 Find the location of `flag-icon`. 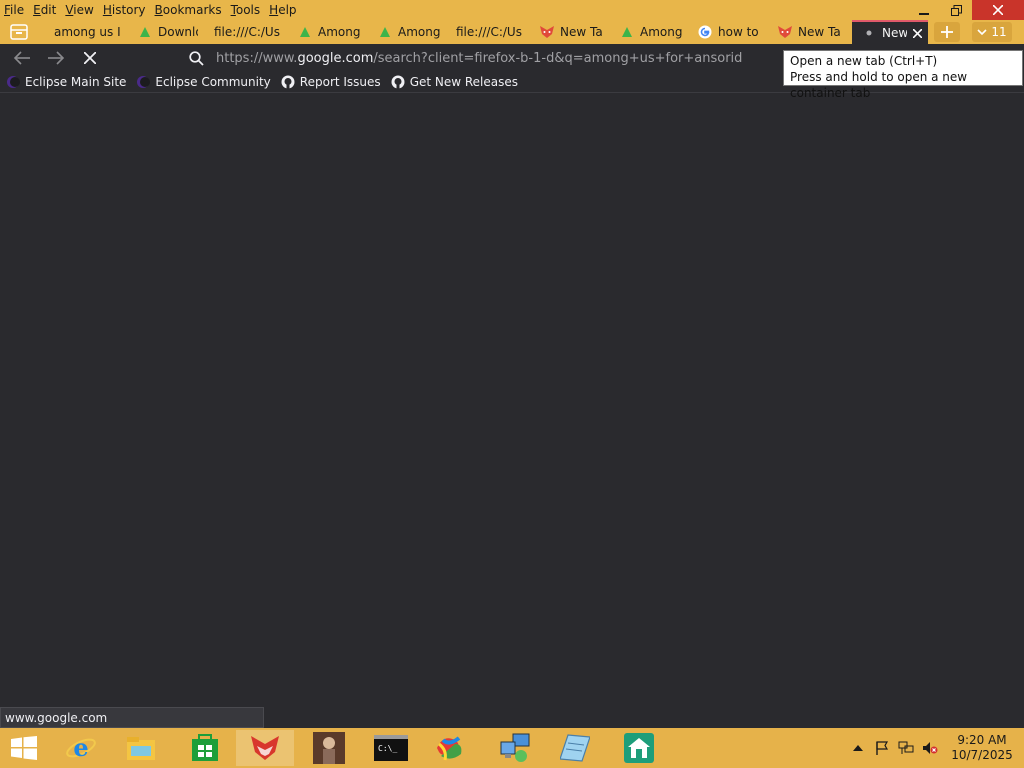

flag-icon is located at coordinates (882, 748).